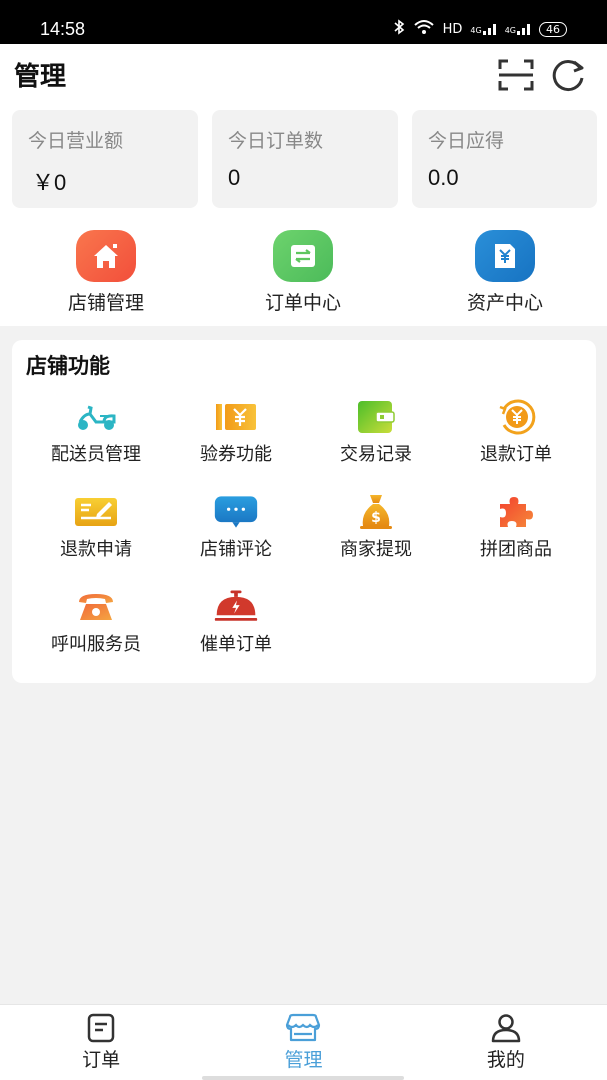 Image resolution: width=607 pixels, height=1080 pixels. I want to click on quick-nav-label: 资产中心, so click(504, 303).